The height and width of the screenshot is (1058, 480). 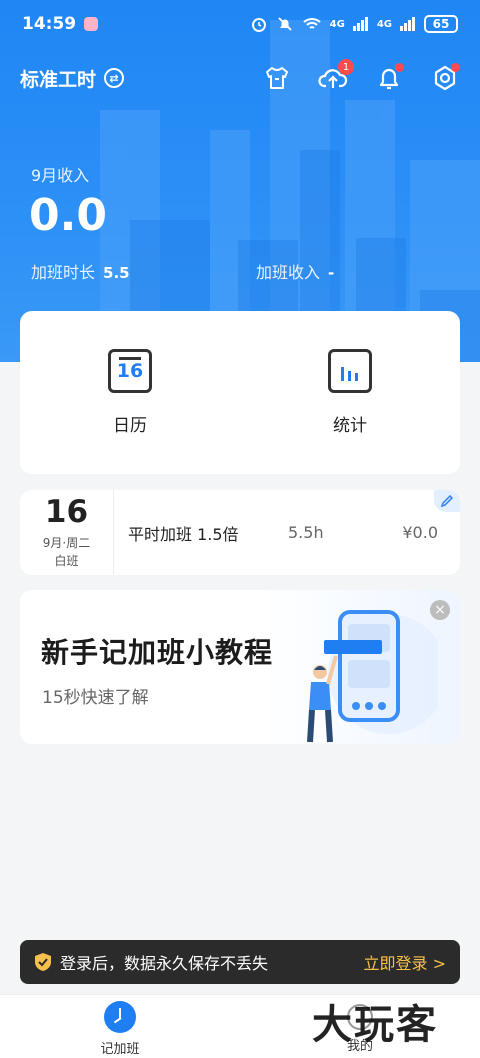 I want to click on tutorial-banner: 新手记加班小教程 15秒快速了解 ×, so click(x=240, y=667).